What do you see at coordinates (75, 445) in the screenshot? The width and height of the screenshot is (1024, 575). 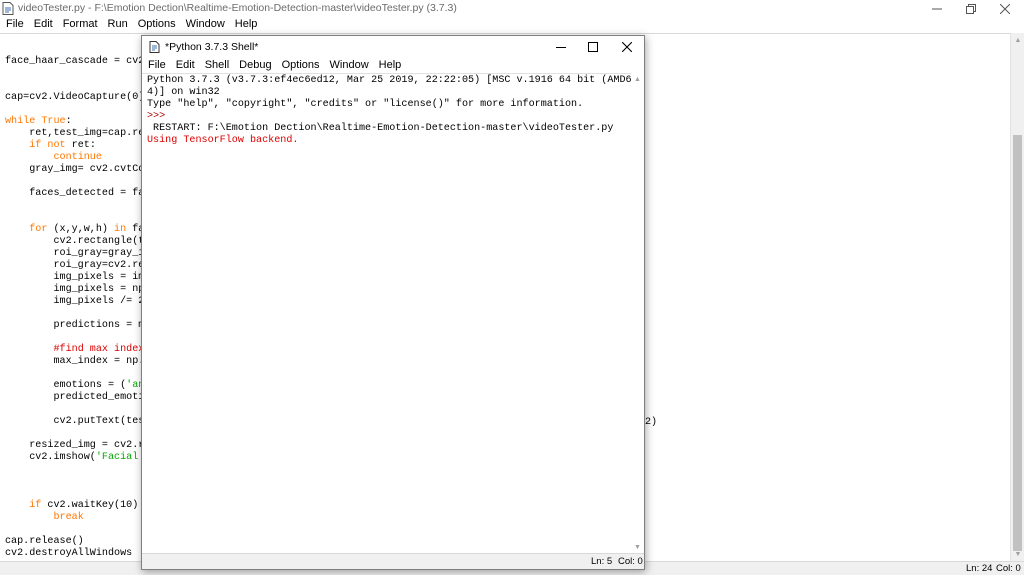 I see `code-line: resized_img = cv2.r` at bounding box center [75, 445].